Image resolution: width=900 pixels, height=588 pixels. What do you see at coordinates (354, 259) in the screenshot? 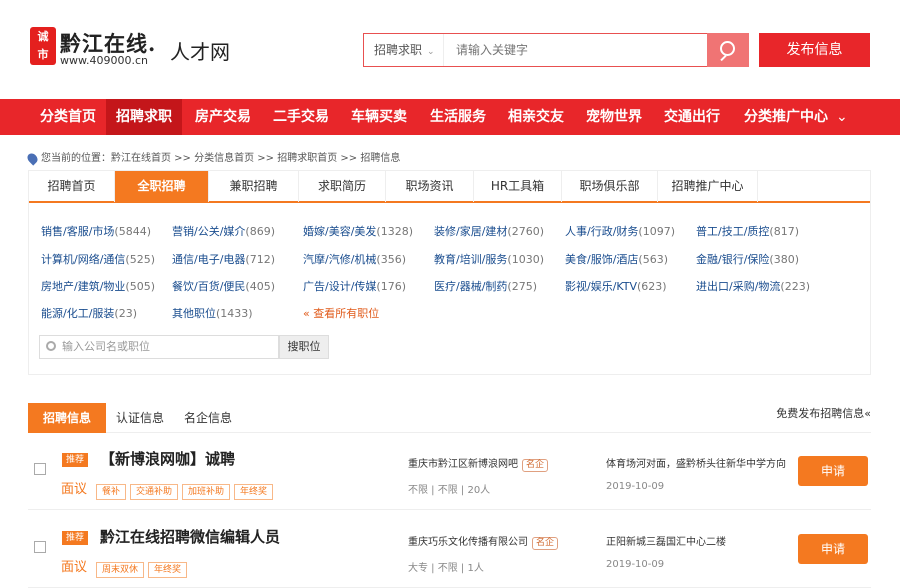
I see `category-link: 汽摩/汽修/机械(356)` at bounding box center [354, 259].